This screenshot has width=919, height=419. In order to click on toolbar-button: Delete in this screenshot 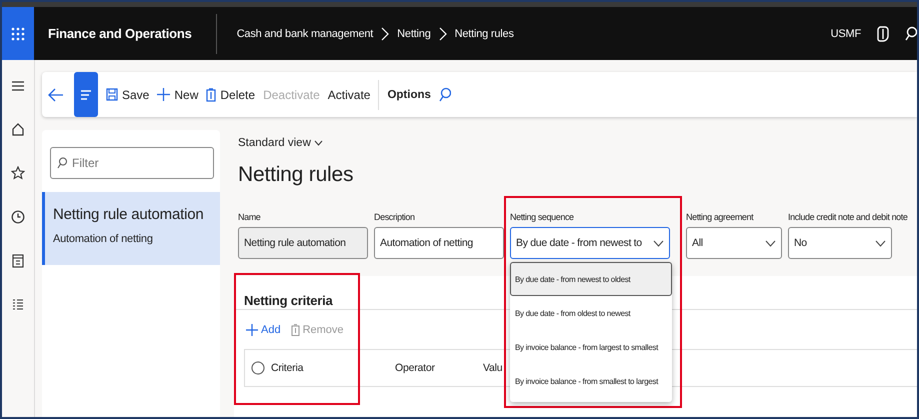, I will do `click(231, 95)`.